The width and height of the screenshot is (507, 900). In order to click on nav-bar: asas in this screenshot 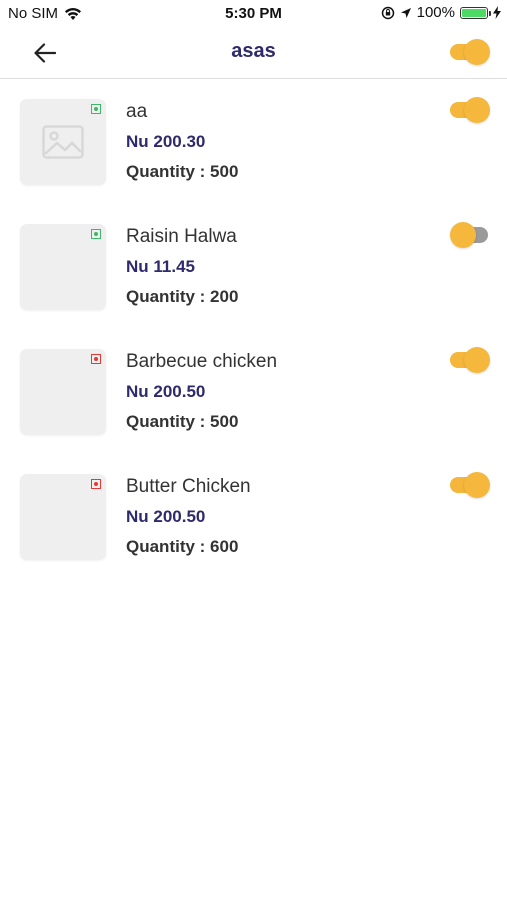, I will do `click(253, 53)`.